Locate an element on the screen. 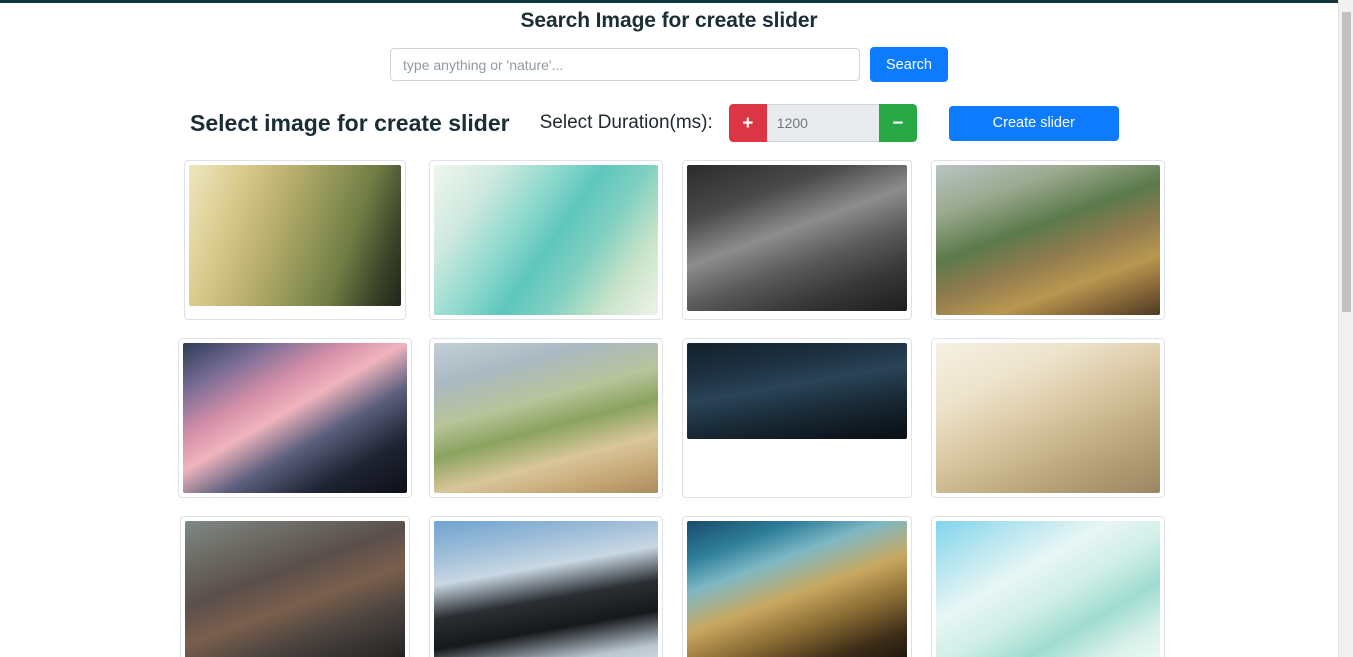 This screenshot has height=657, width=1353. select-image-heading: Select image for create slider is located at coordinates (350, 122).